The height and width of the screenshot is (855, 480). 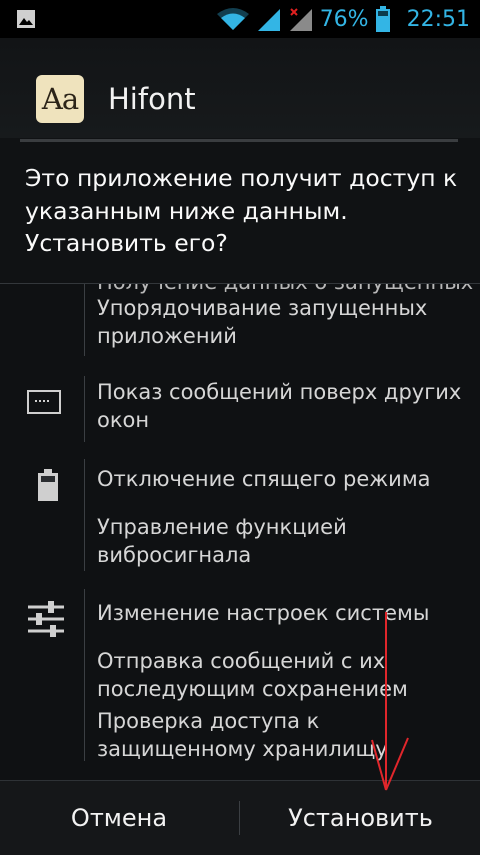 I want to click on permission-group-overlay: Показ сообщений поверх других окон, so click(x=240, y=409).